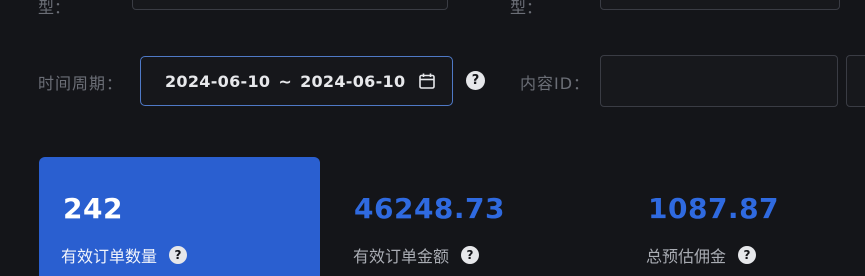 Image resolution: width=865 pixels, height=276 pixels. I want to click on stat-card-order-amount: 46248.73 有效订单金额 ?, so click(460, 216).